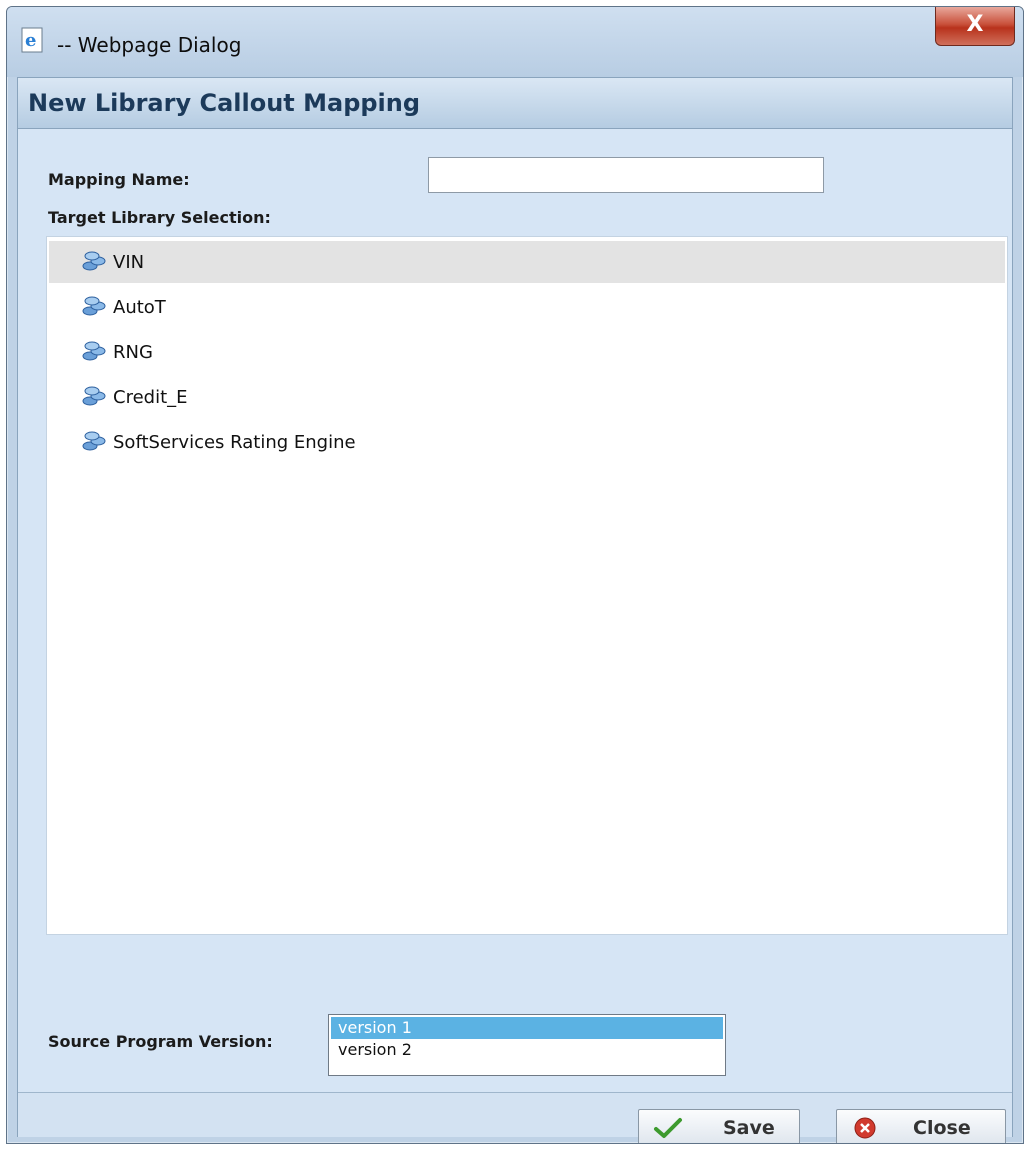 Image resolution: width=1026 pixels, height=1150 pixels. Describe the element at coordinates (150, 397) in the screenshot. I see `library-label: Credit_E` at that location.